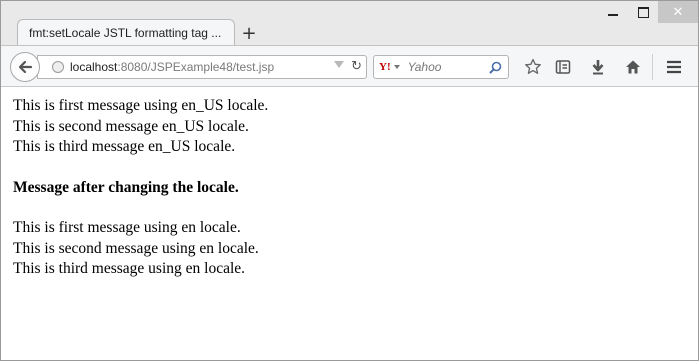 Image resolution: width=699 pixels, height=361 pixels. What do you see at coordinates (633, 67) in the screenshot?
I see `home-icon` at bounding box center [633, 67].